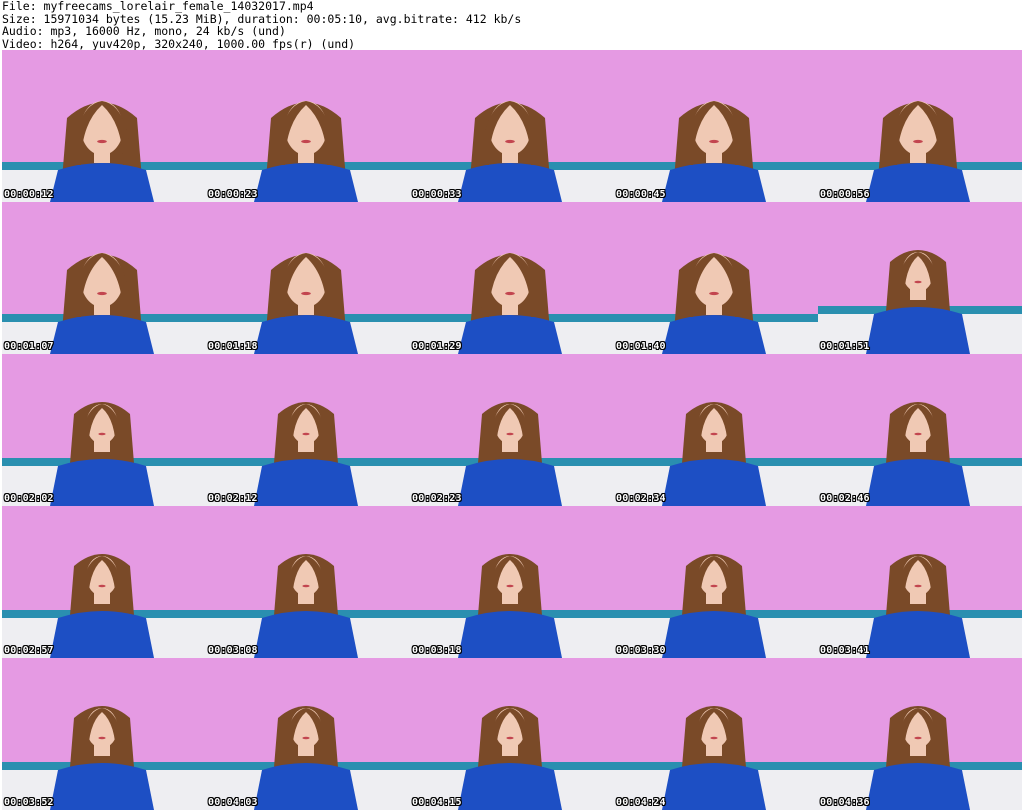  I want to click on thumbnail-frame: 00:01:07, so click(104, 278).